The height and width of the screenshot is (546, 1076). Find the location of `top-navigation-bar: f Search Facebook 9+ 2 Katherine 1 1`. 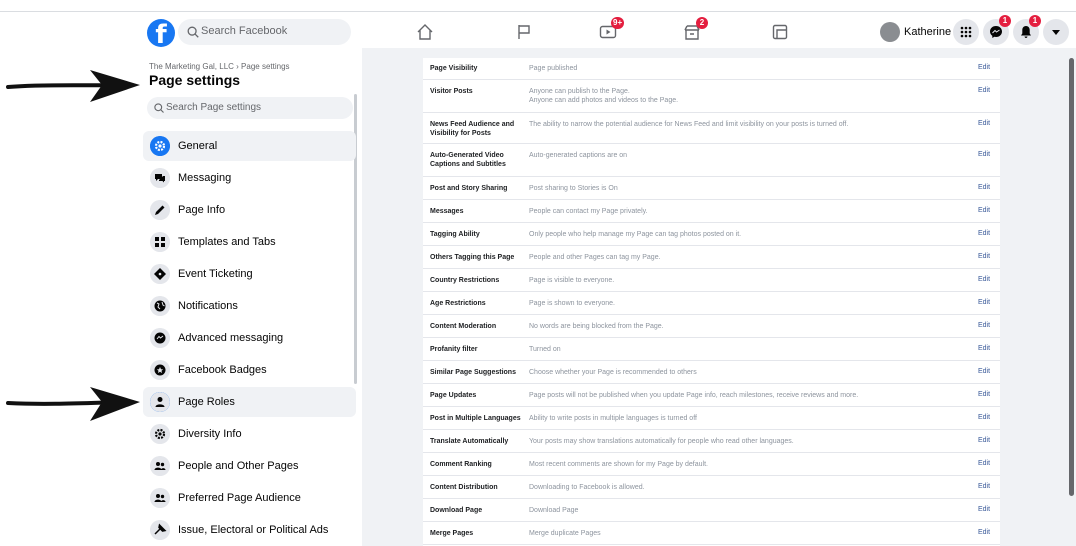

top-navigation-bar: f Search Facebook 9+ 2 Katherine 1 1 is located at coordinates (538, 24).